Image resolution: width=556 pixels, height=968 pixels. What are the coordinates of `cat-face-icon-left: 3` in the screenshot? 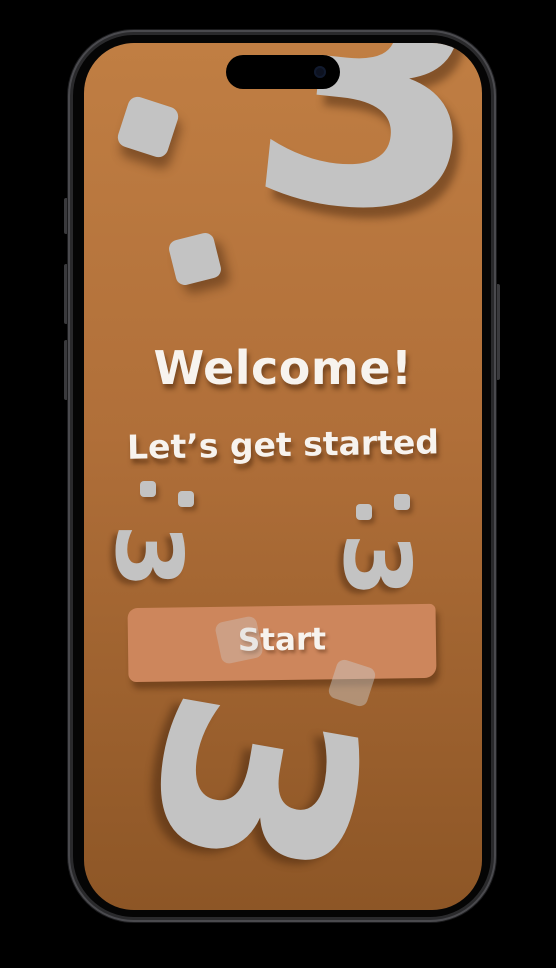 It's located at (156, 536).